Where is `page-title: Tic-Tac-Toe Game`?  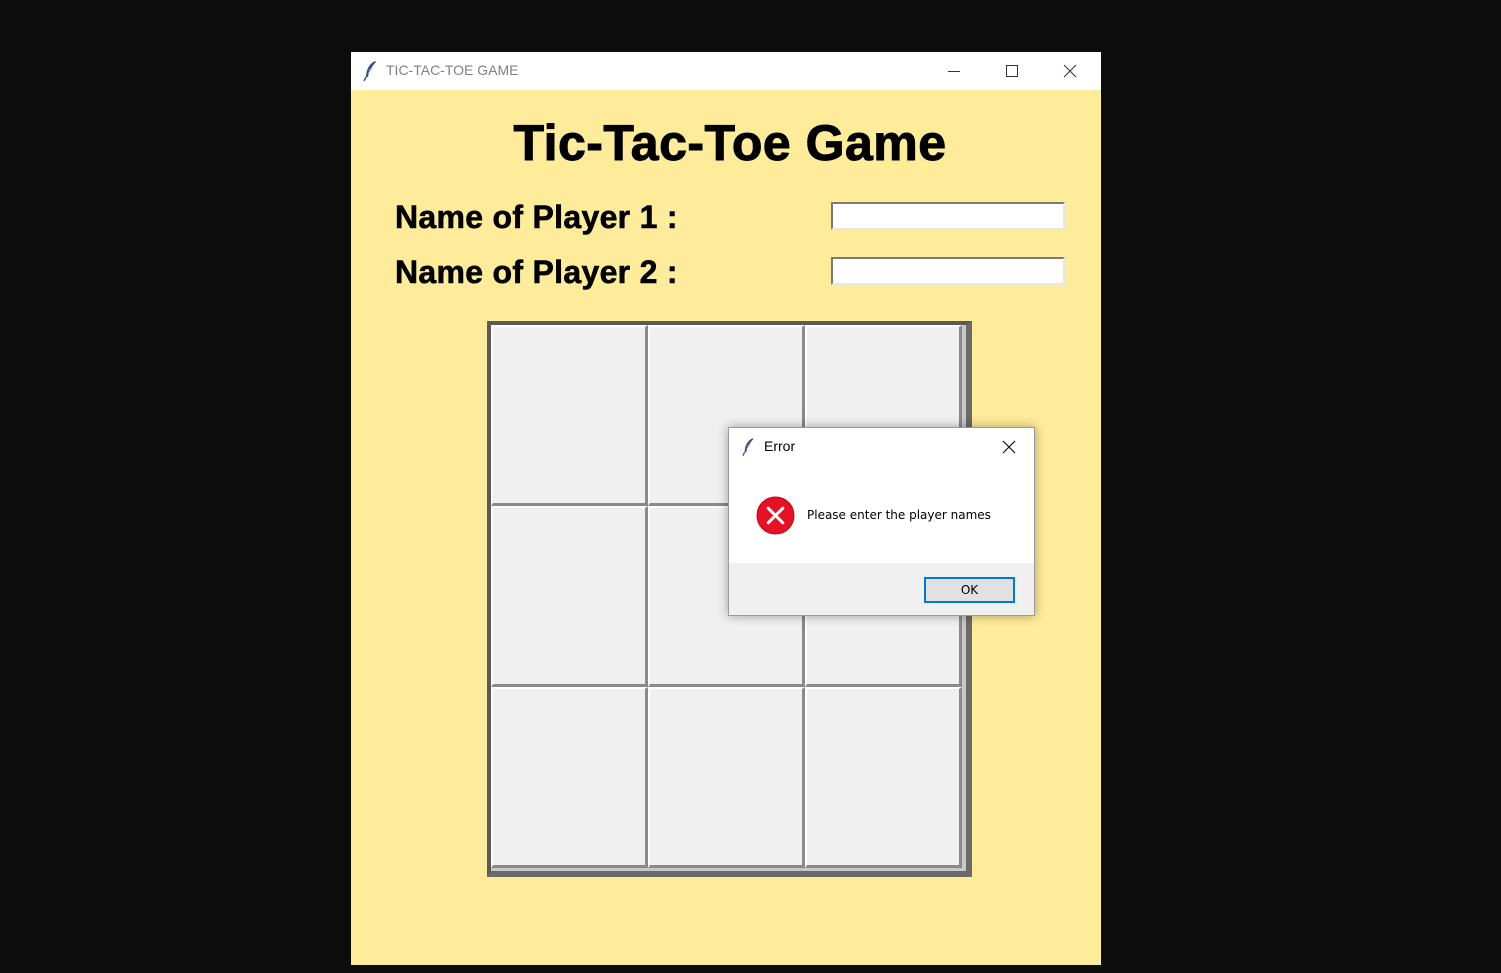 page-title: Tic-Tac-Toe Game is located at coordinates (730, 143).